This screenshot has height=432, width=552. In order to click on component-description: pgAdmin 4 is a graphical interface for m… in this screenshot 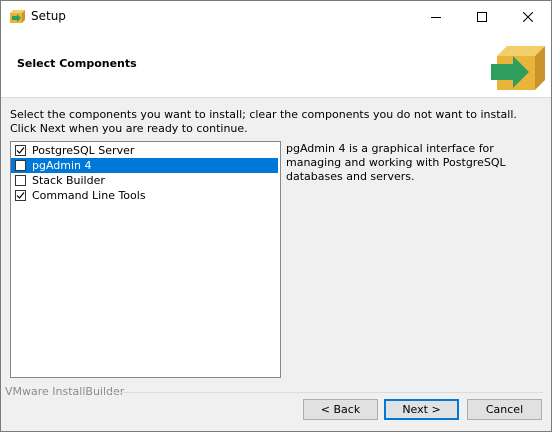, I will do `click(396, 162)`.